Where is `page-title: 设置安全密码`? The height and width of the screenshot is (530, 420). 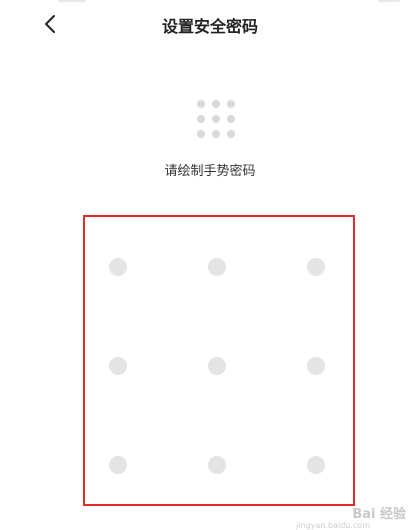 page-title: 设置安全密码 is located at coordinates (209, 26).